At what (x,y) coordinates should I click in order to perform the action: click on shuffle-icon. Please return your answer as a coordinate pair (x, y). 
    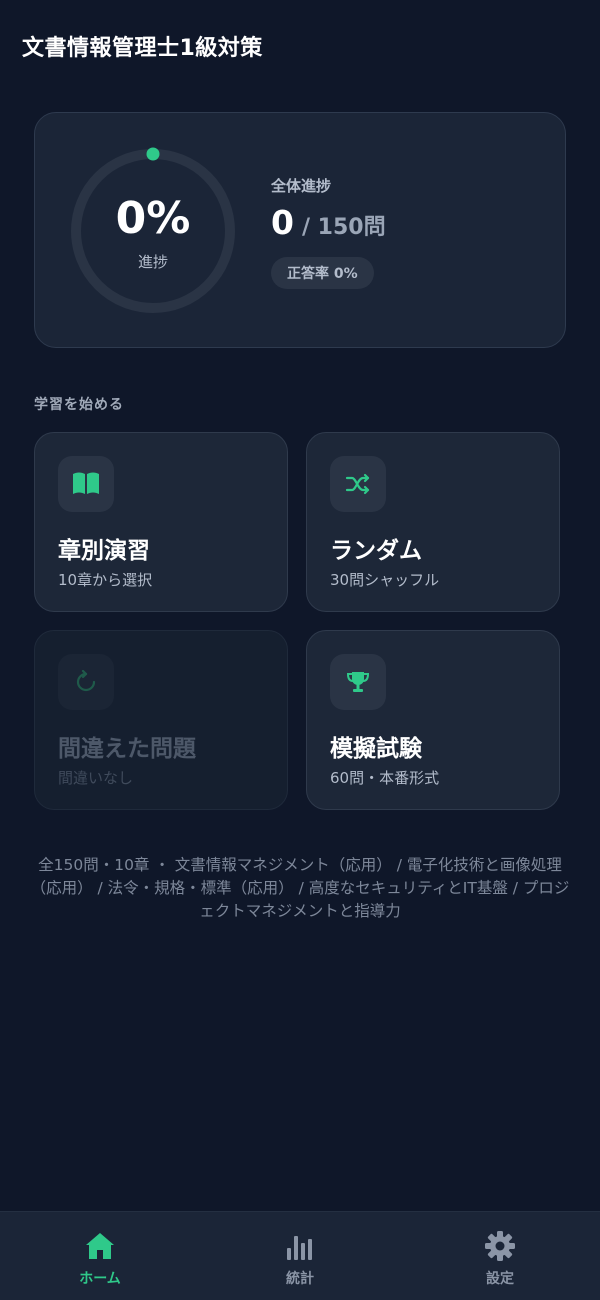
    Looking at the image, I should click on (358, 484).